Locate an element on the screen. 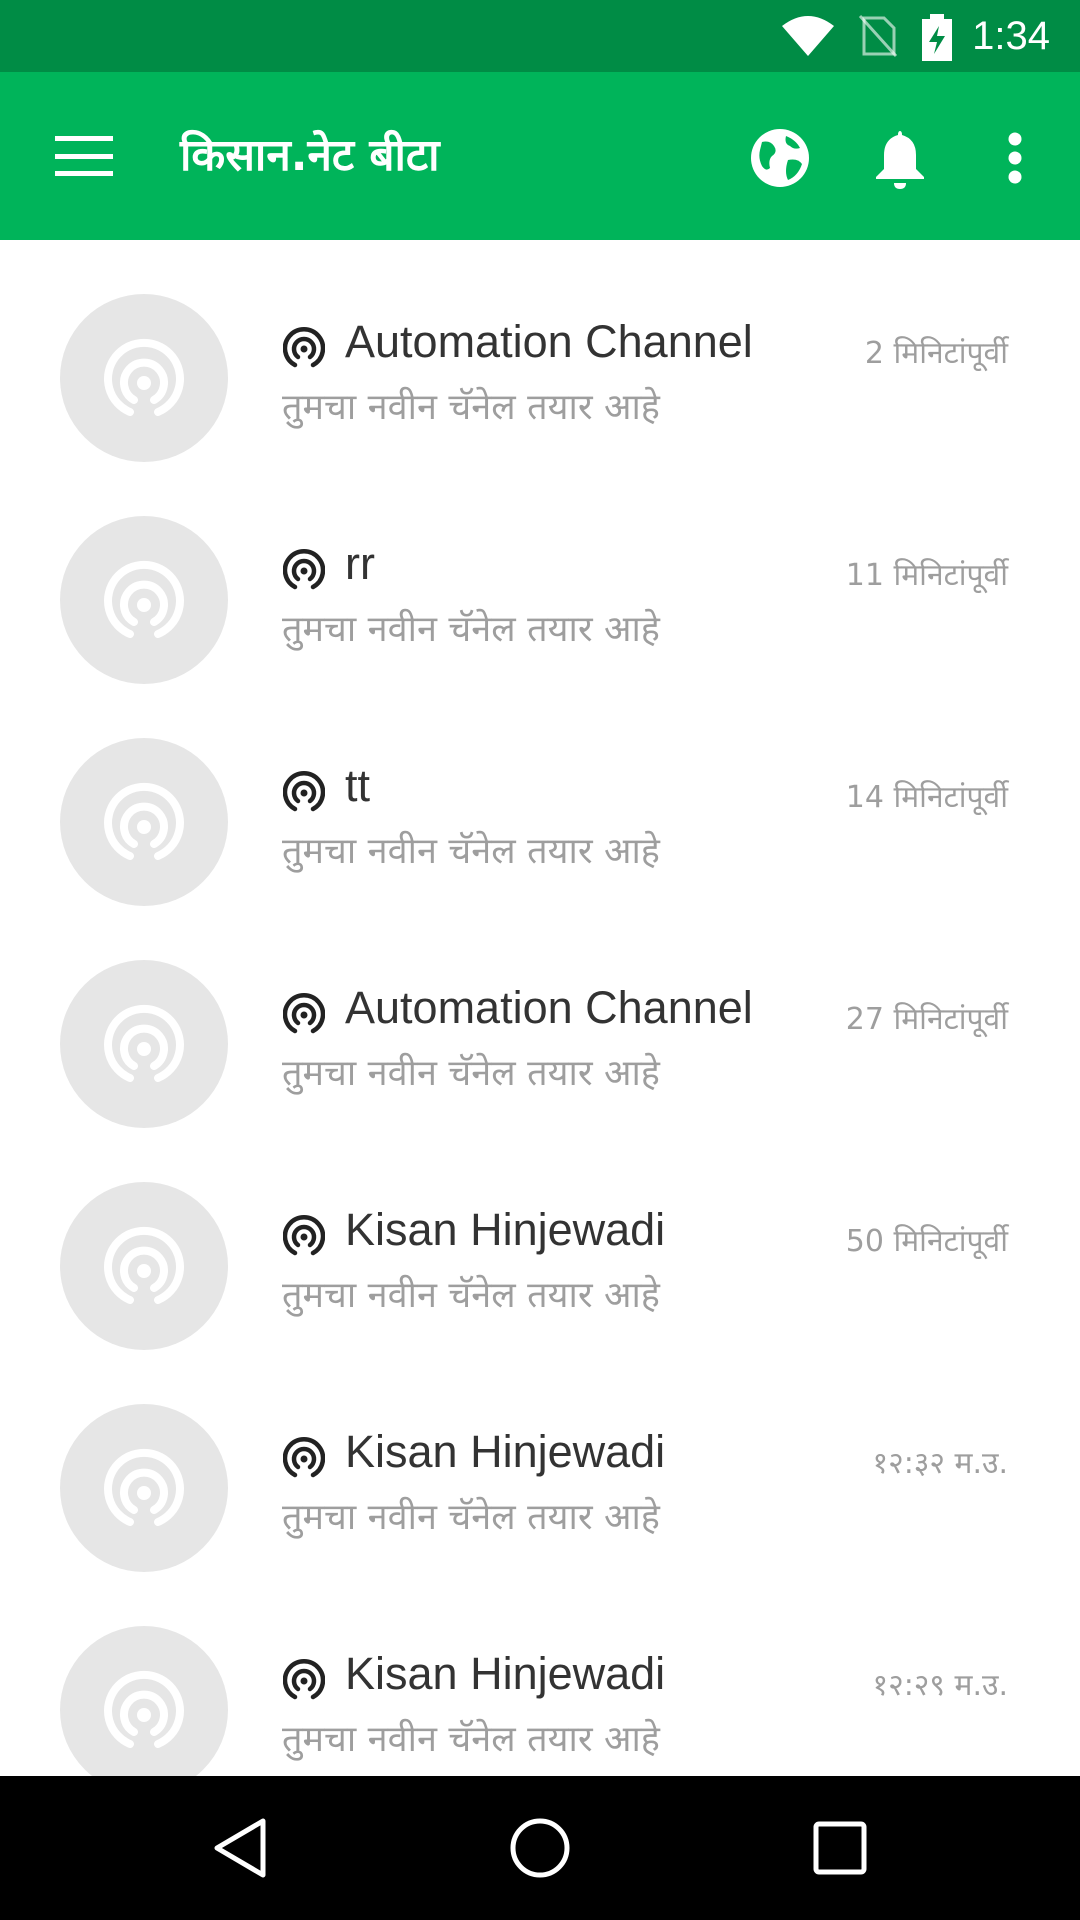 Image resolution: width=1080 pixels, height=1920 pixels. language-button is located at coordinates (780, 158).